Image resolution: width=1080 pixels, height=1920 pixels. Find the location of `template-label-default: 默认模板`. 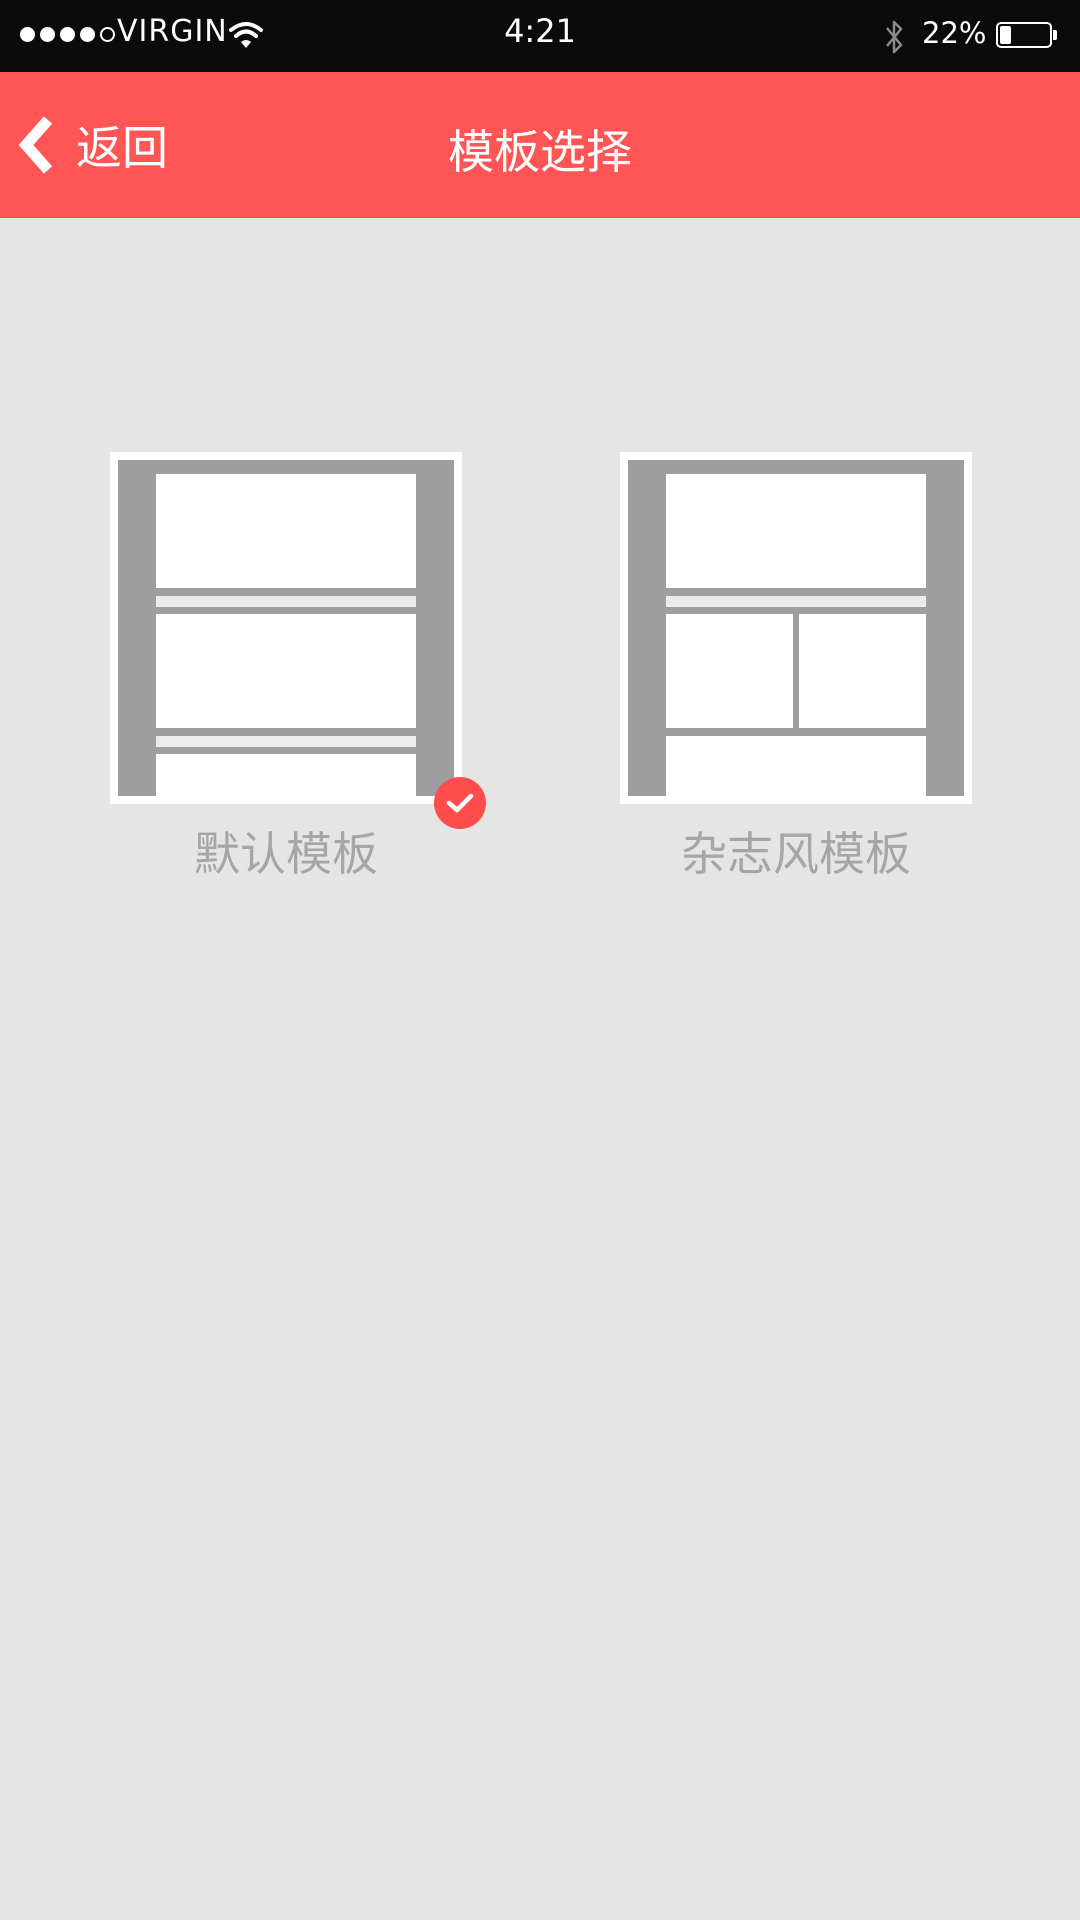

template-label-default: 默认模板 is located at coordinates (286, 851).